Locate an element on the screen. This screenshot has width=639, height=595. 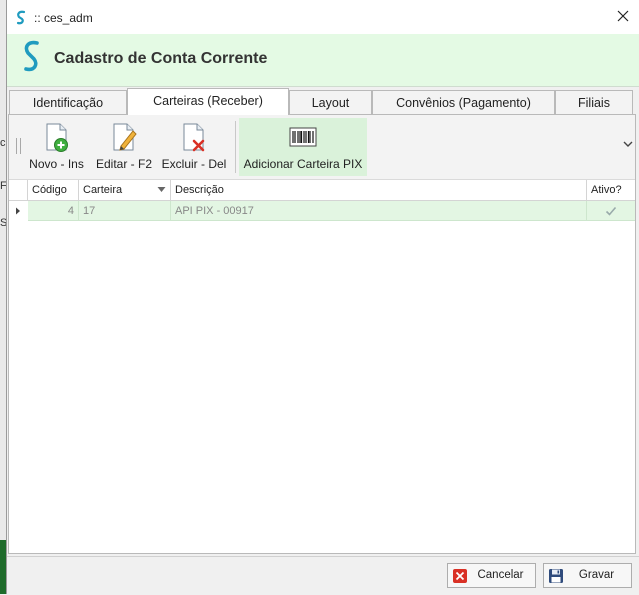
cell-codigo: 4 is located at coordinates (53, 211).